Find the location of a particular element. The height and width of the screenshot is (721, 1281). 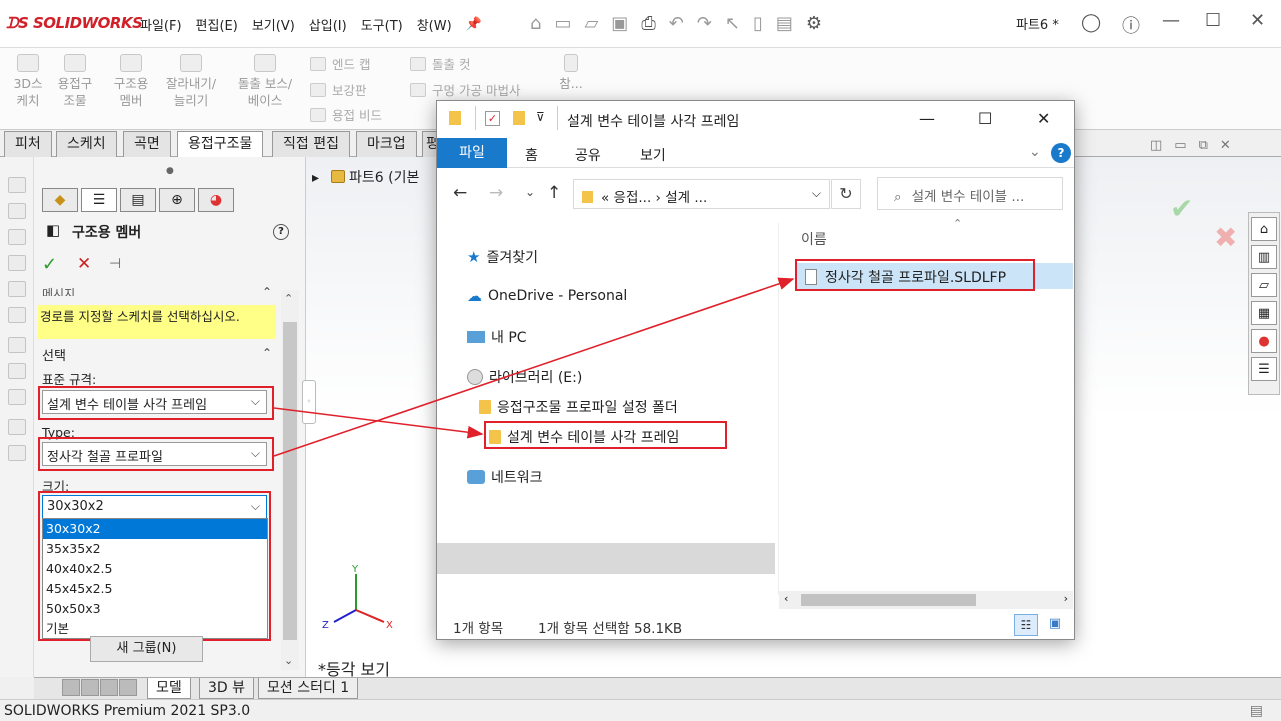

dimxpert-tab-icon: ⊕ is located at coordinates (177, 200).